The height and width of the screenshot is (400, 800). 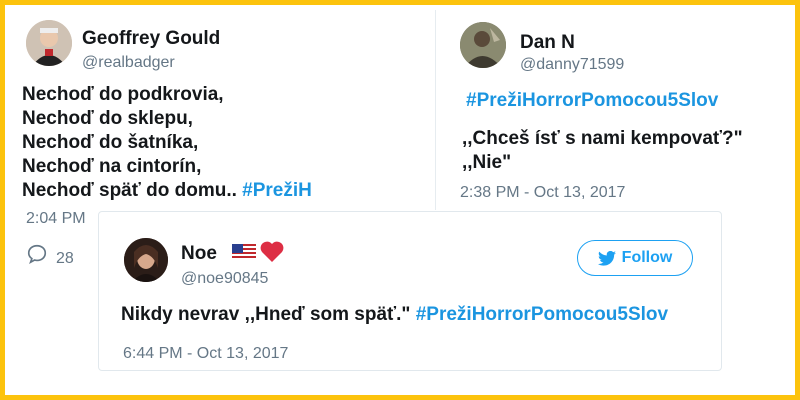 I want to click on timestamp: 6:44 PM - Oct 13, 2017, so click(x=205, y=354).